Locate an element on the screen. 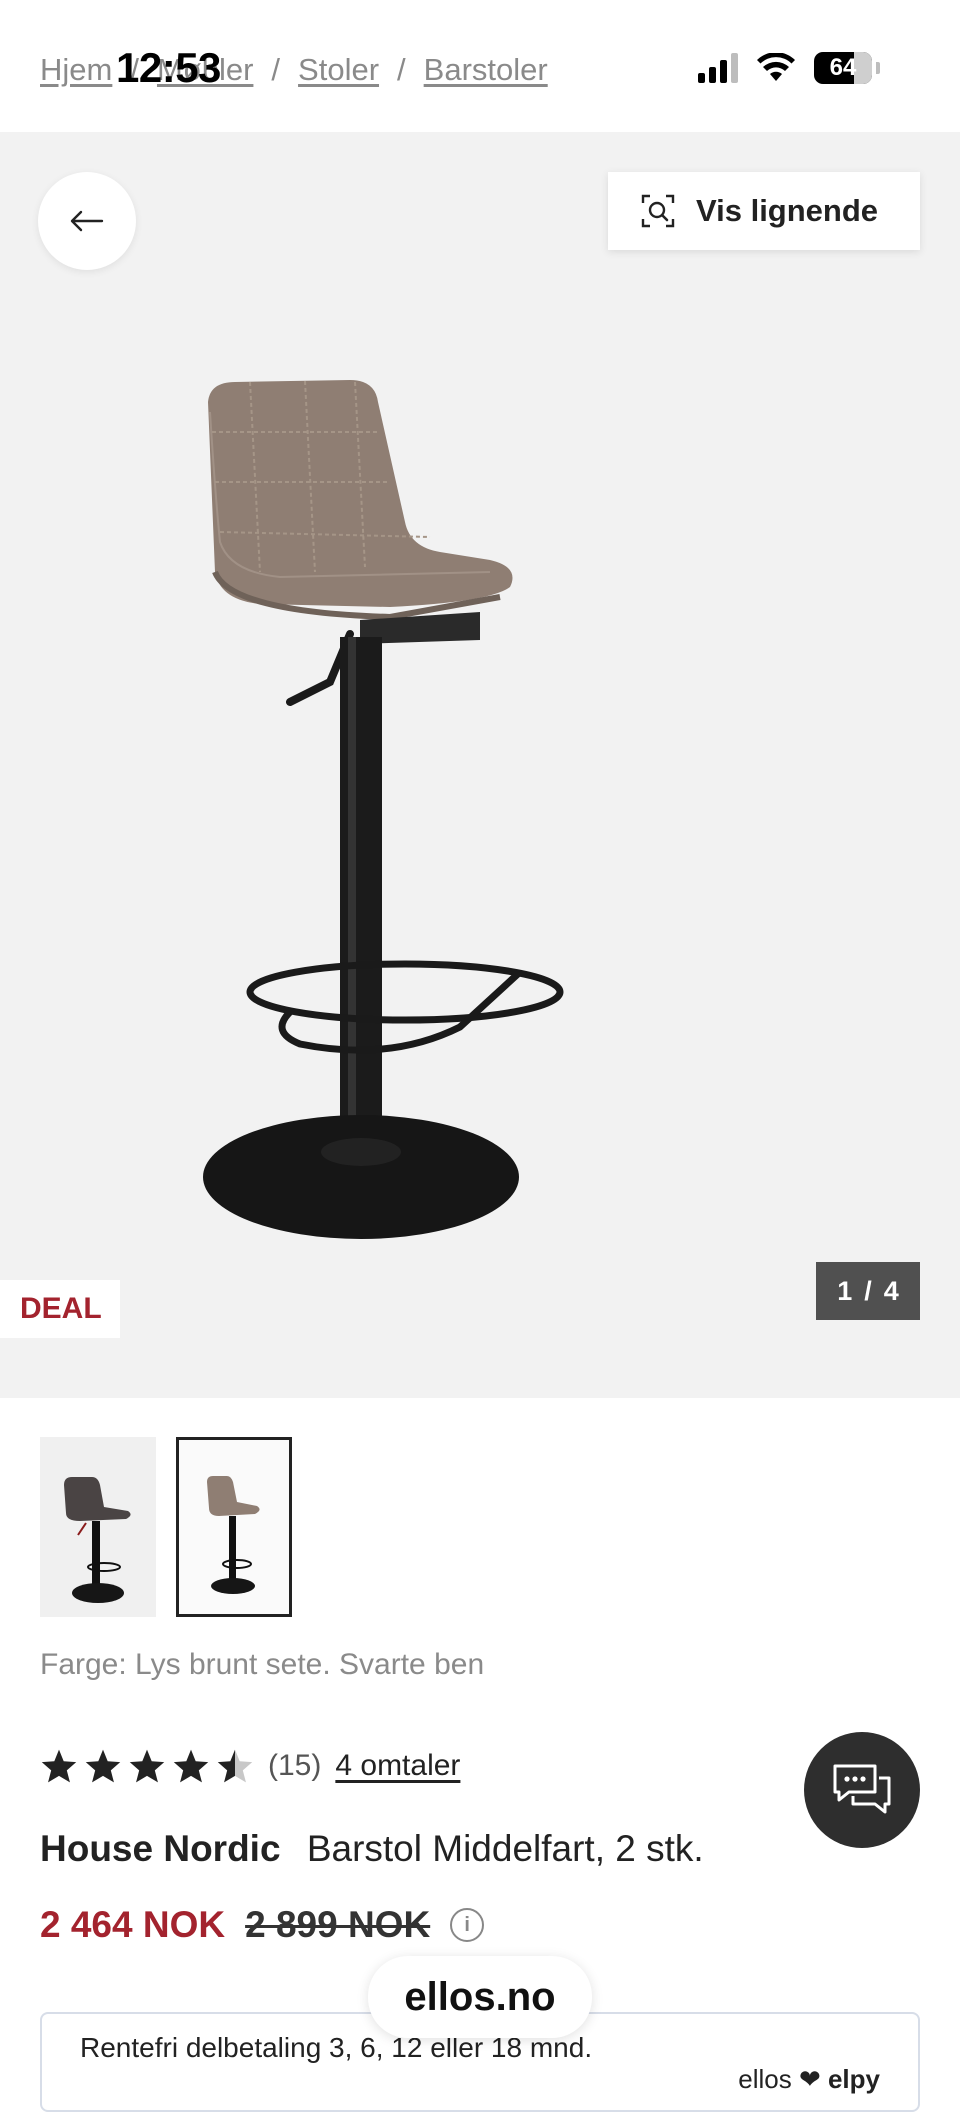  thumbnail-dark-grey is located at coordinates (98, 1527).